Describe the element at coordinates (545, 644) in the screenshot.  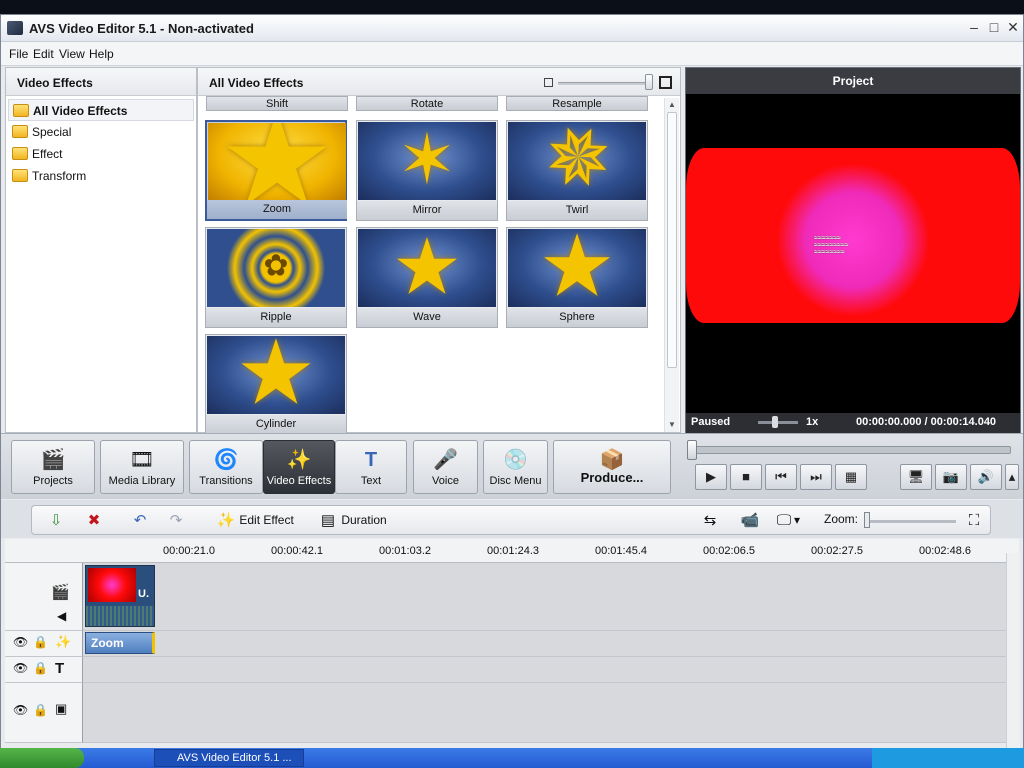
I see `effects-track` at that location.